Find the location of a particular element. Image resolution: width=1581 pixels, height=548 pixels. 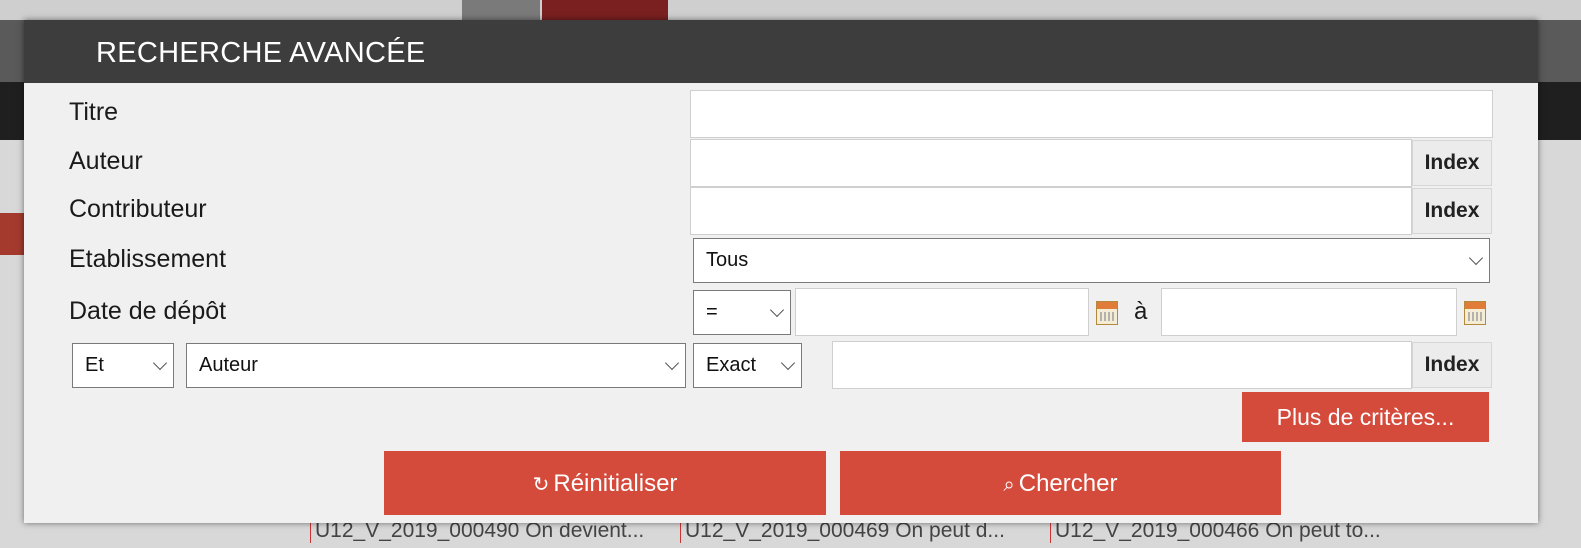

contributeur-input is located at coordinates (1051, 211).